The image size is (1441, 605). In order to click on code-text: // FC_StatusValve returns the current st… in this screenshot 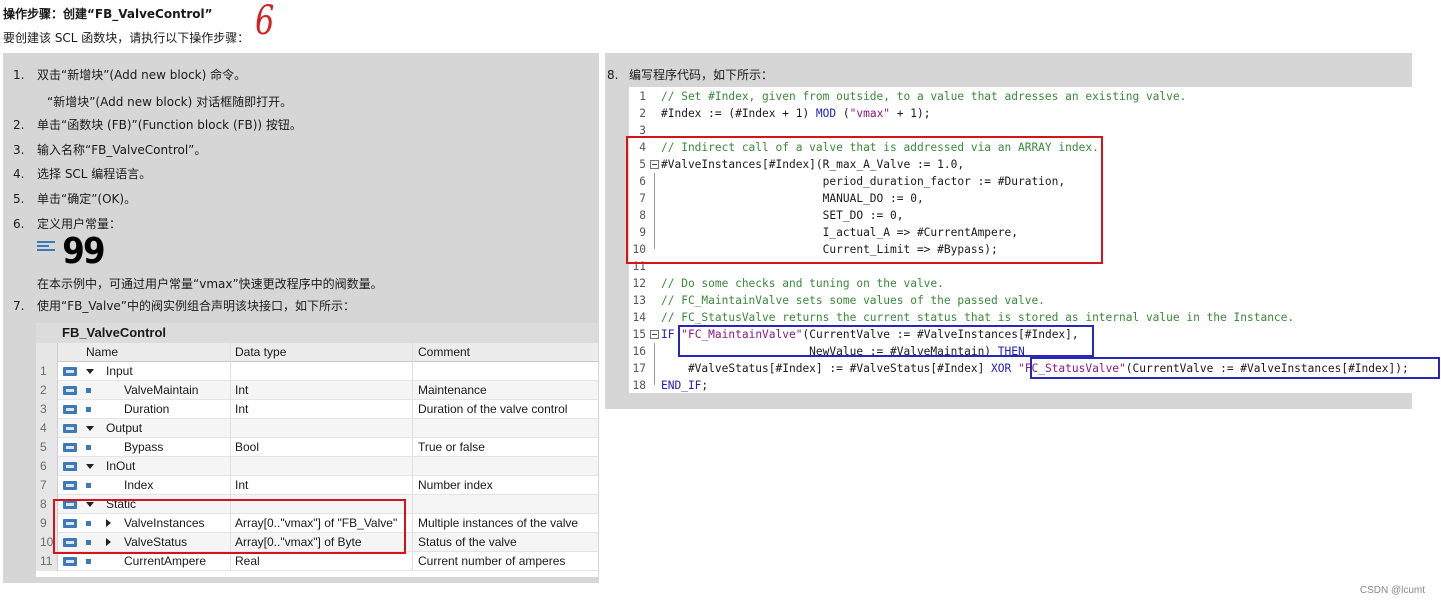, I will do `click(978, 317)`.